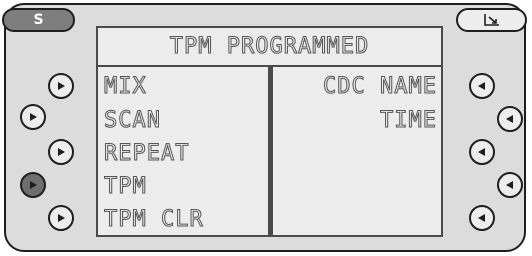  Describe the element at coordinates (146, 153) in the screenshot. I see `menu-item-repeat: REPEAT` at that location.